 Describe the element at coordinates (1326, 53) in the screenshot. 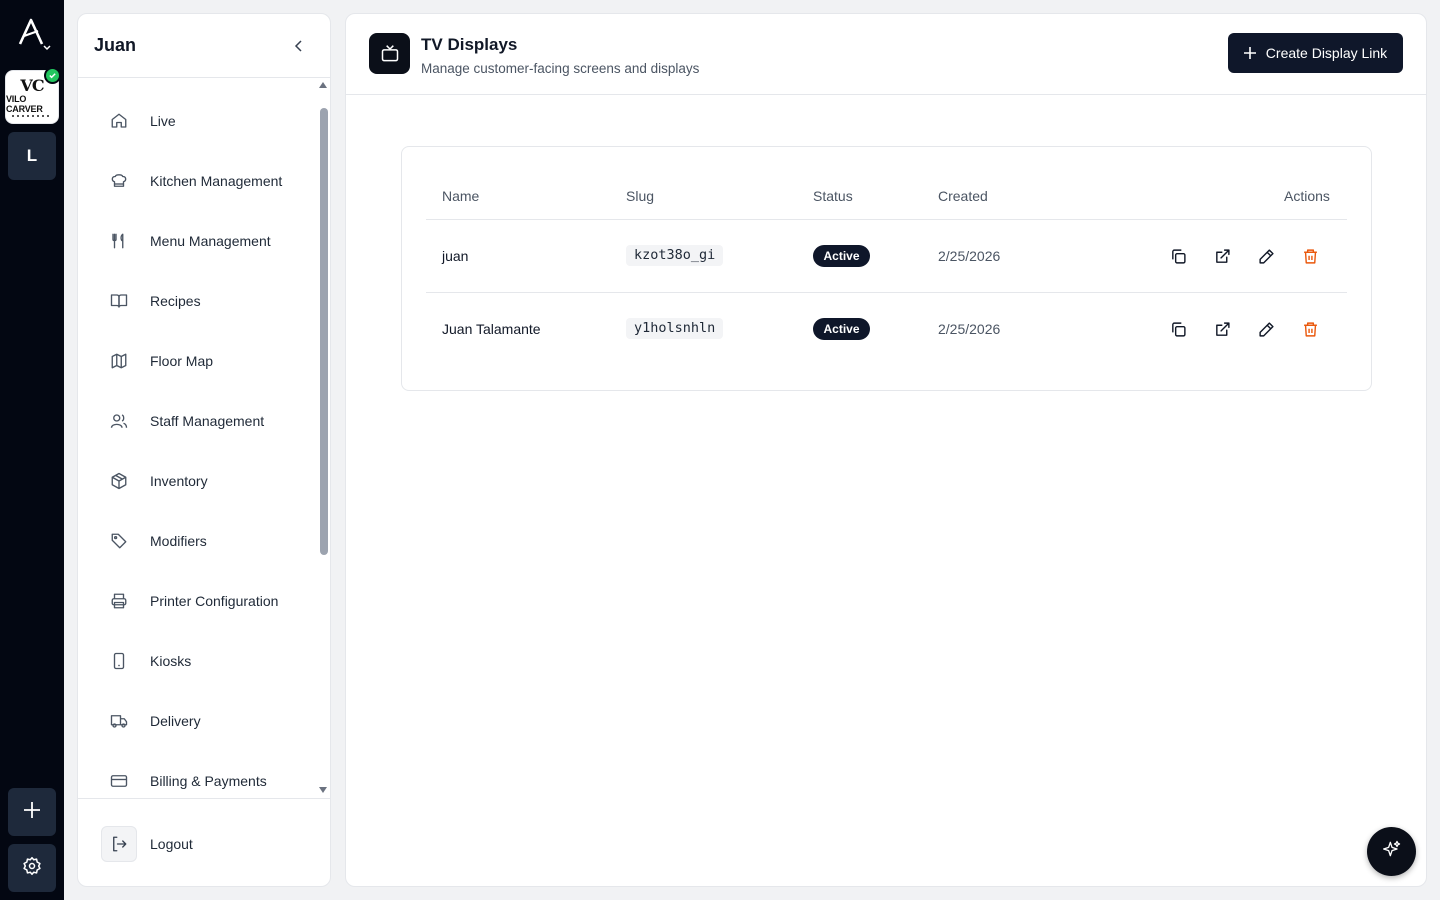

I see `create-display-link-label: Create Display Link` at that location.